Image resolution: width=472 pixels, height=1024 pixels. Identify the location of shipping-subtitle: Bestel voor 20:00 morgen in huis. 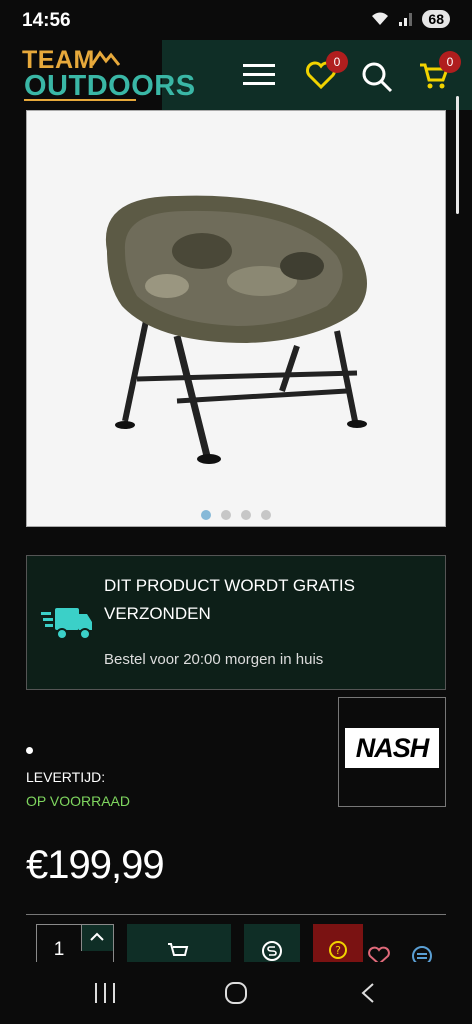
(214, 659).